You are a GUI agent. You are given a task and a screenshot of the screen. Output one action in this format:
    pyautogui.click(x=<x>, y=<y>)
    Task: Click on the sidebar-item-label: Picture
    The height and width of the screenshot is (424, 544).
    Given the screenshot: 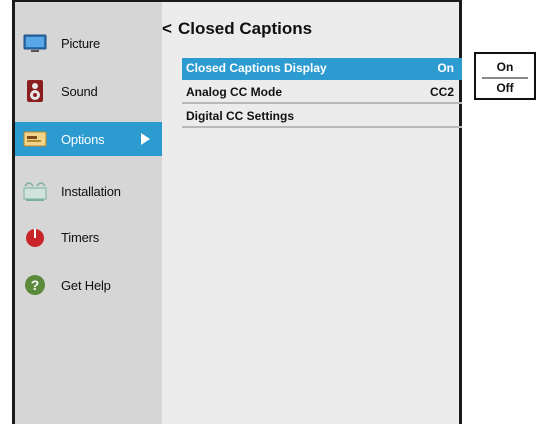 What is the action you would take?
    pyautogui.click(x=81, y=43)
    